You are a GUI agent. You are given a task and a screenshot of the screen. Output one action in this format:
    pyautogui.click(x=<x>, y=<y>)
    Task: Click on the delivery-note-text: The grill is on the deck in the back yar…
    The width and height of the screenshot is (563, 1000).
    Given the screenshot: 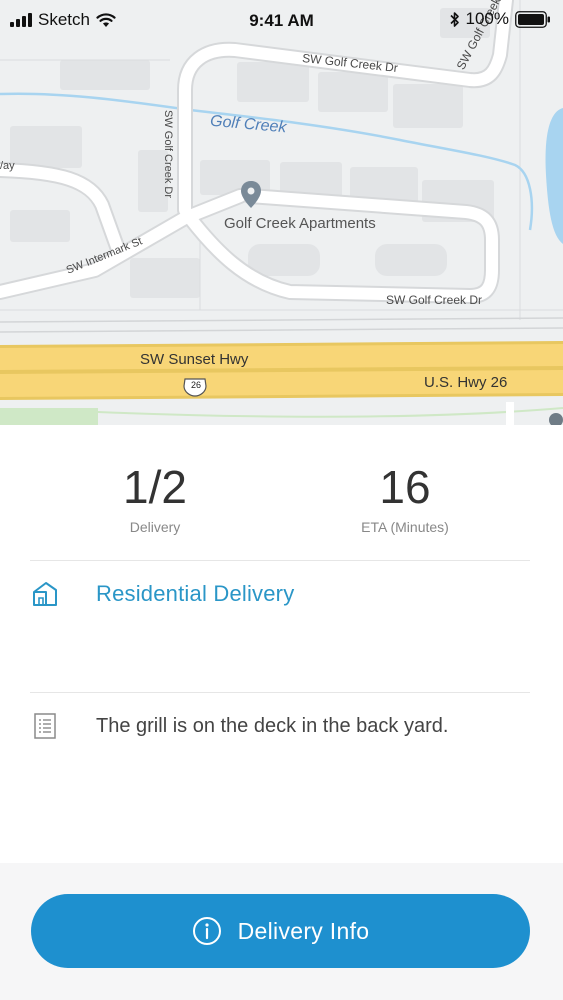 What is the action you would take?
    pyautogui.click(x=272, y=725)
    